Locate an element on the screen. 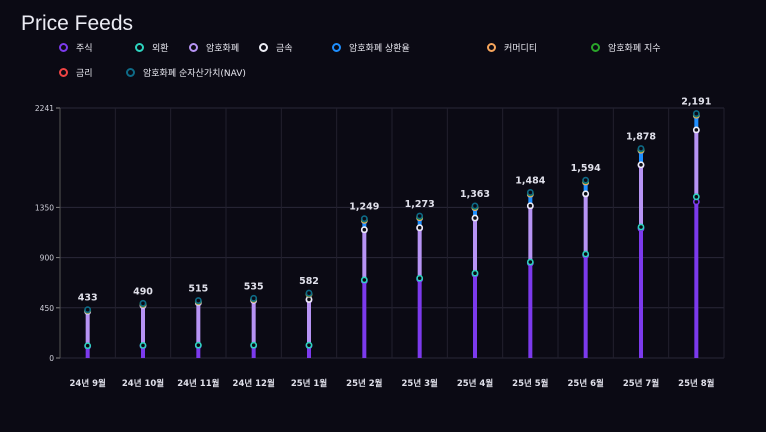 This screenshot has width=766, height=432. total-label: 490 is located at coordinates (143, 291).